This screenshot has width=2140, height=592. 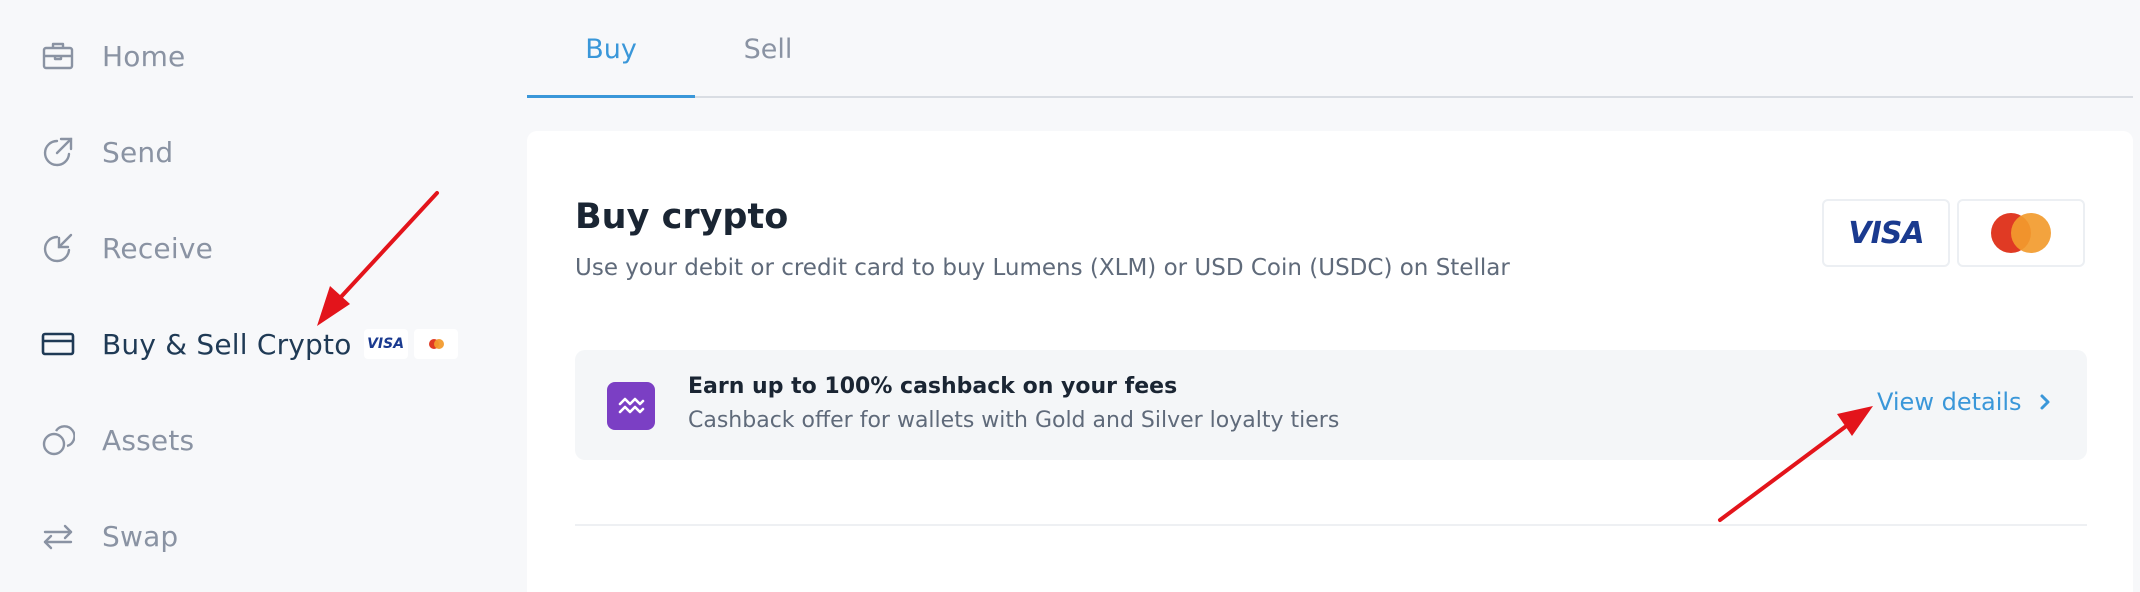 I want to click on view-details-link: View details, so click(x=1964, y=402).